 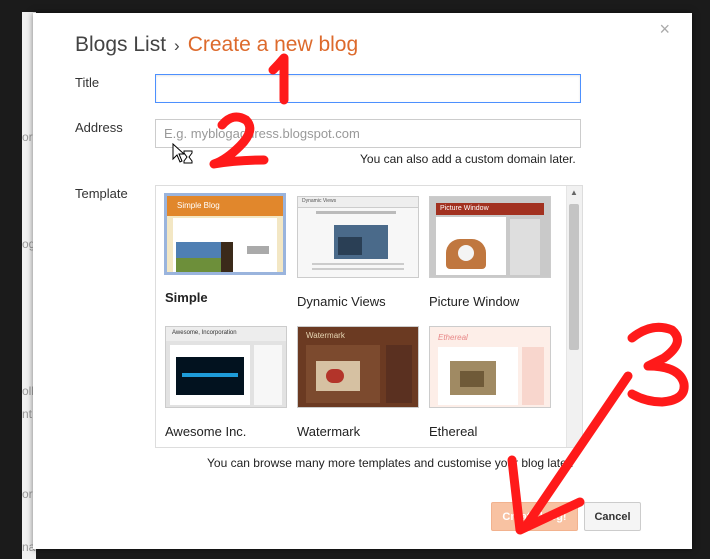 I want to click on template-name: Dynamic Views, so click(x=341, y=301).